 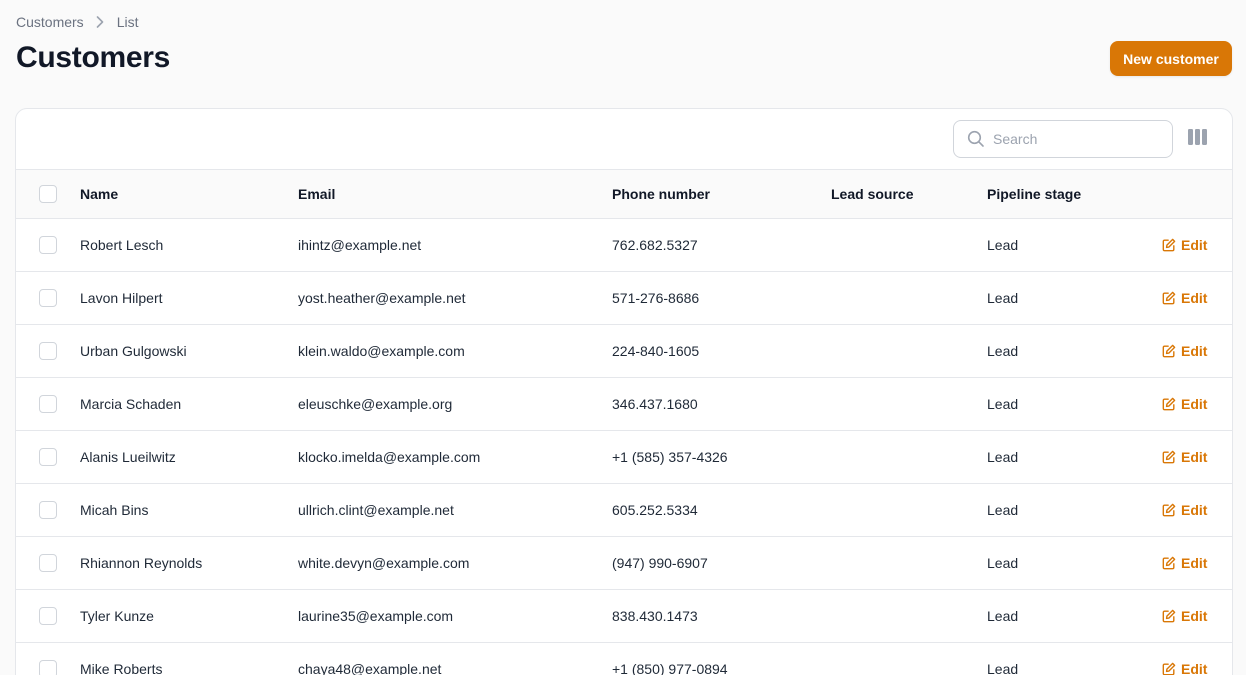 What do you see at coordinates (121, 668) in the screenshot?
I see `customer-name: Mike Roberts` at bounding box center [121, 668].